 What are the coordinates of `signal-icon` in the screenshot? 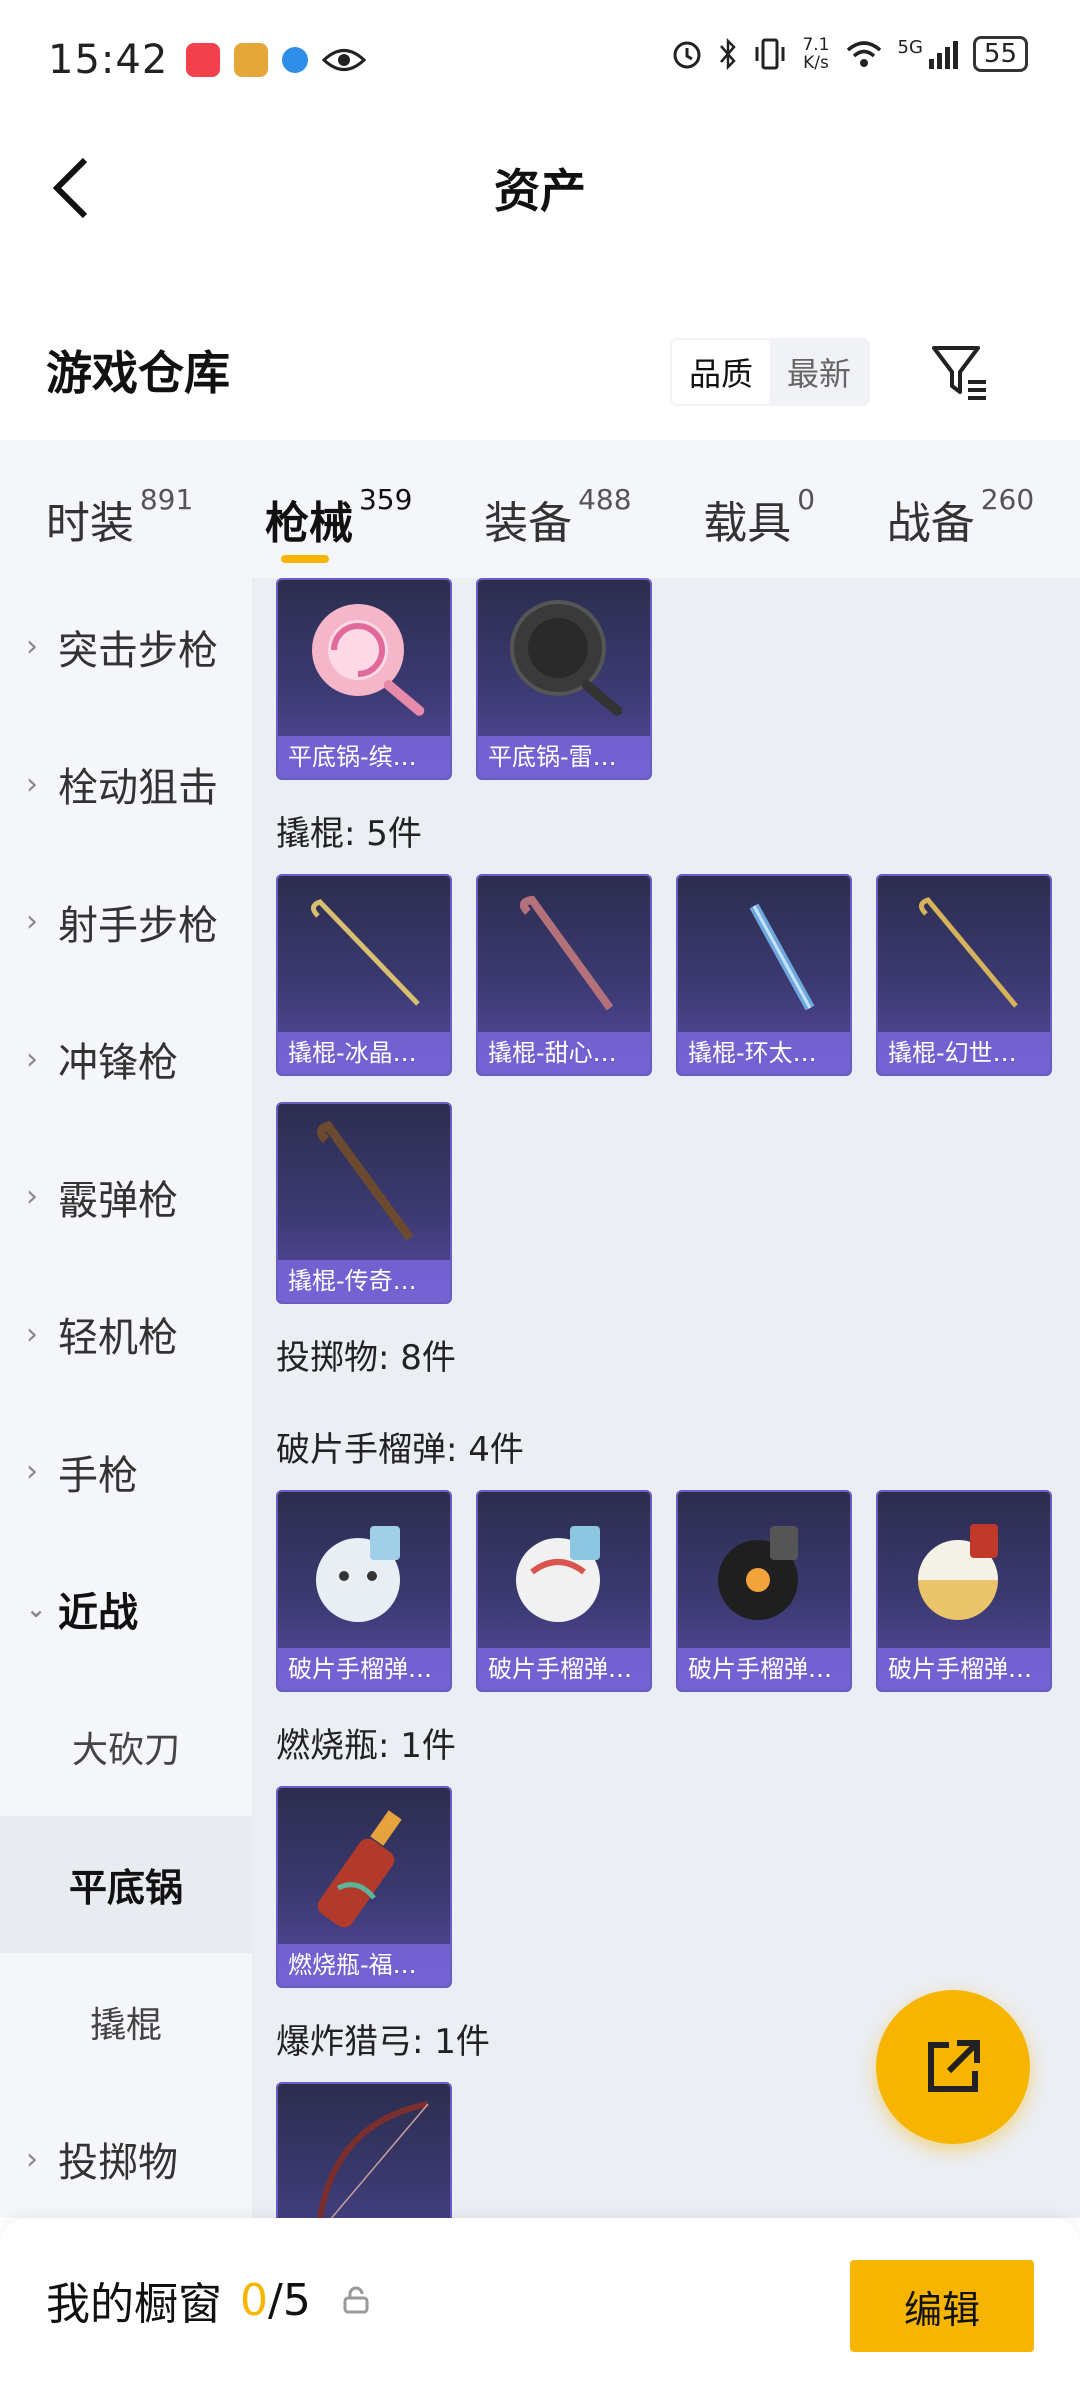 It's located at (943, 55).